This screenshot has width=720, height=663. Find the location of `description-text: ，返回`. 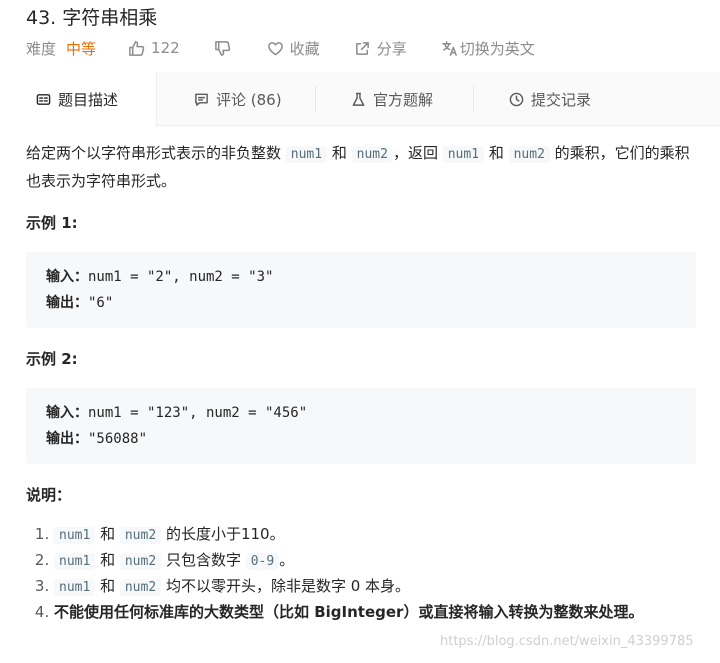

description-text: ，返回 is located at coordinates (417, 153).